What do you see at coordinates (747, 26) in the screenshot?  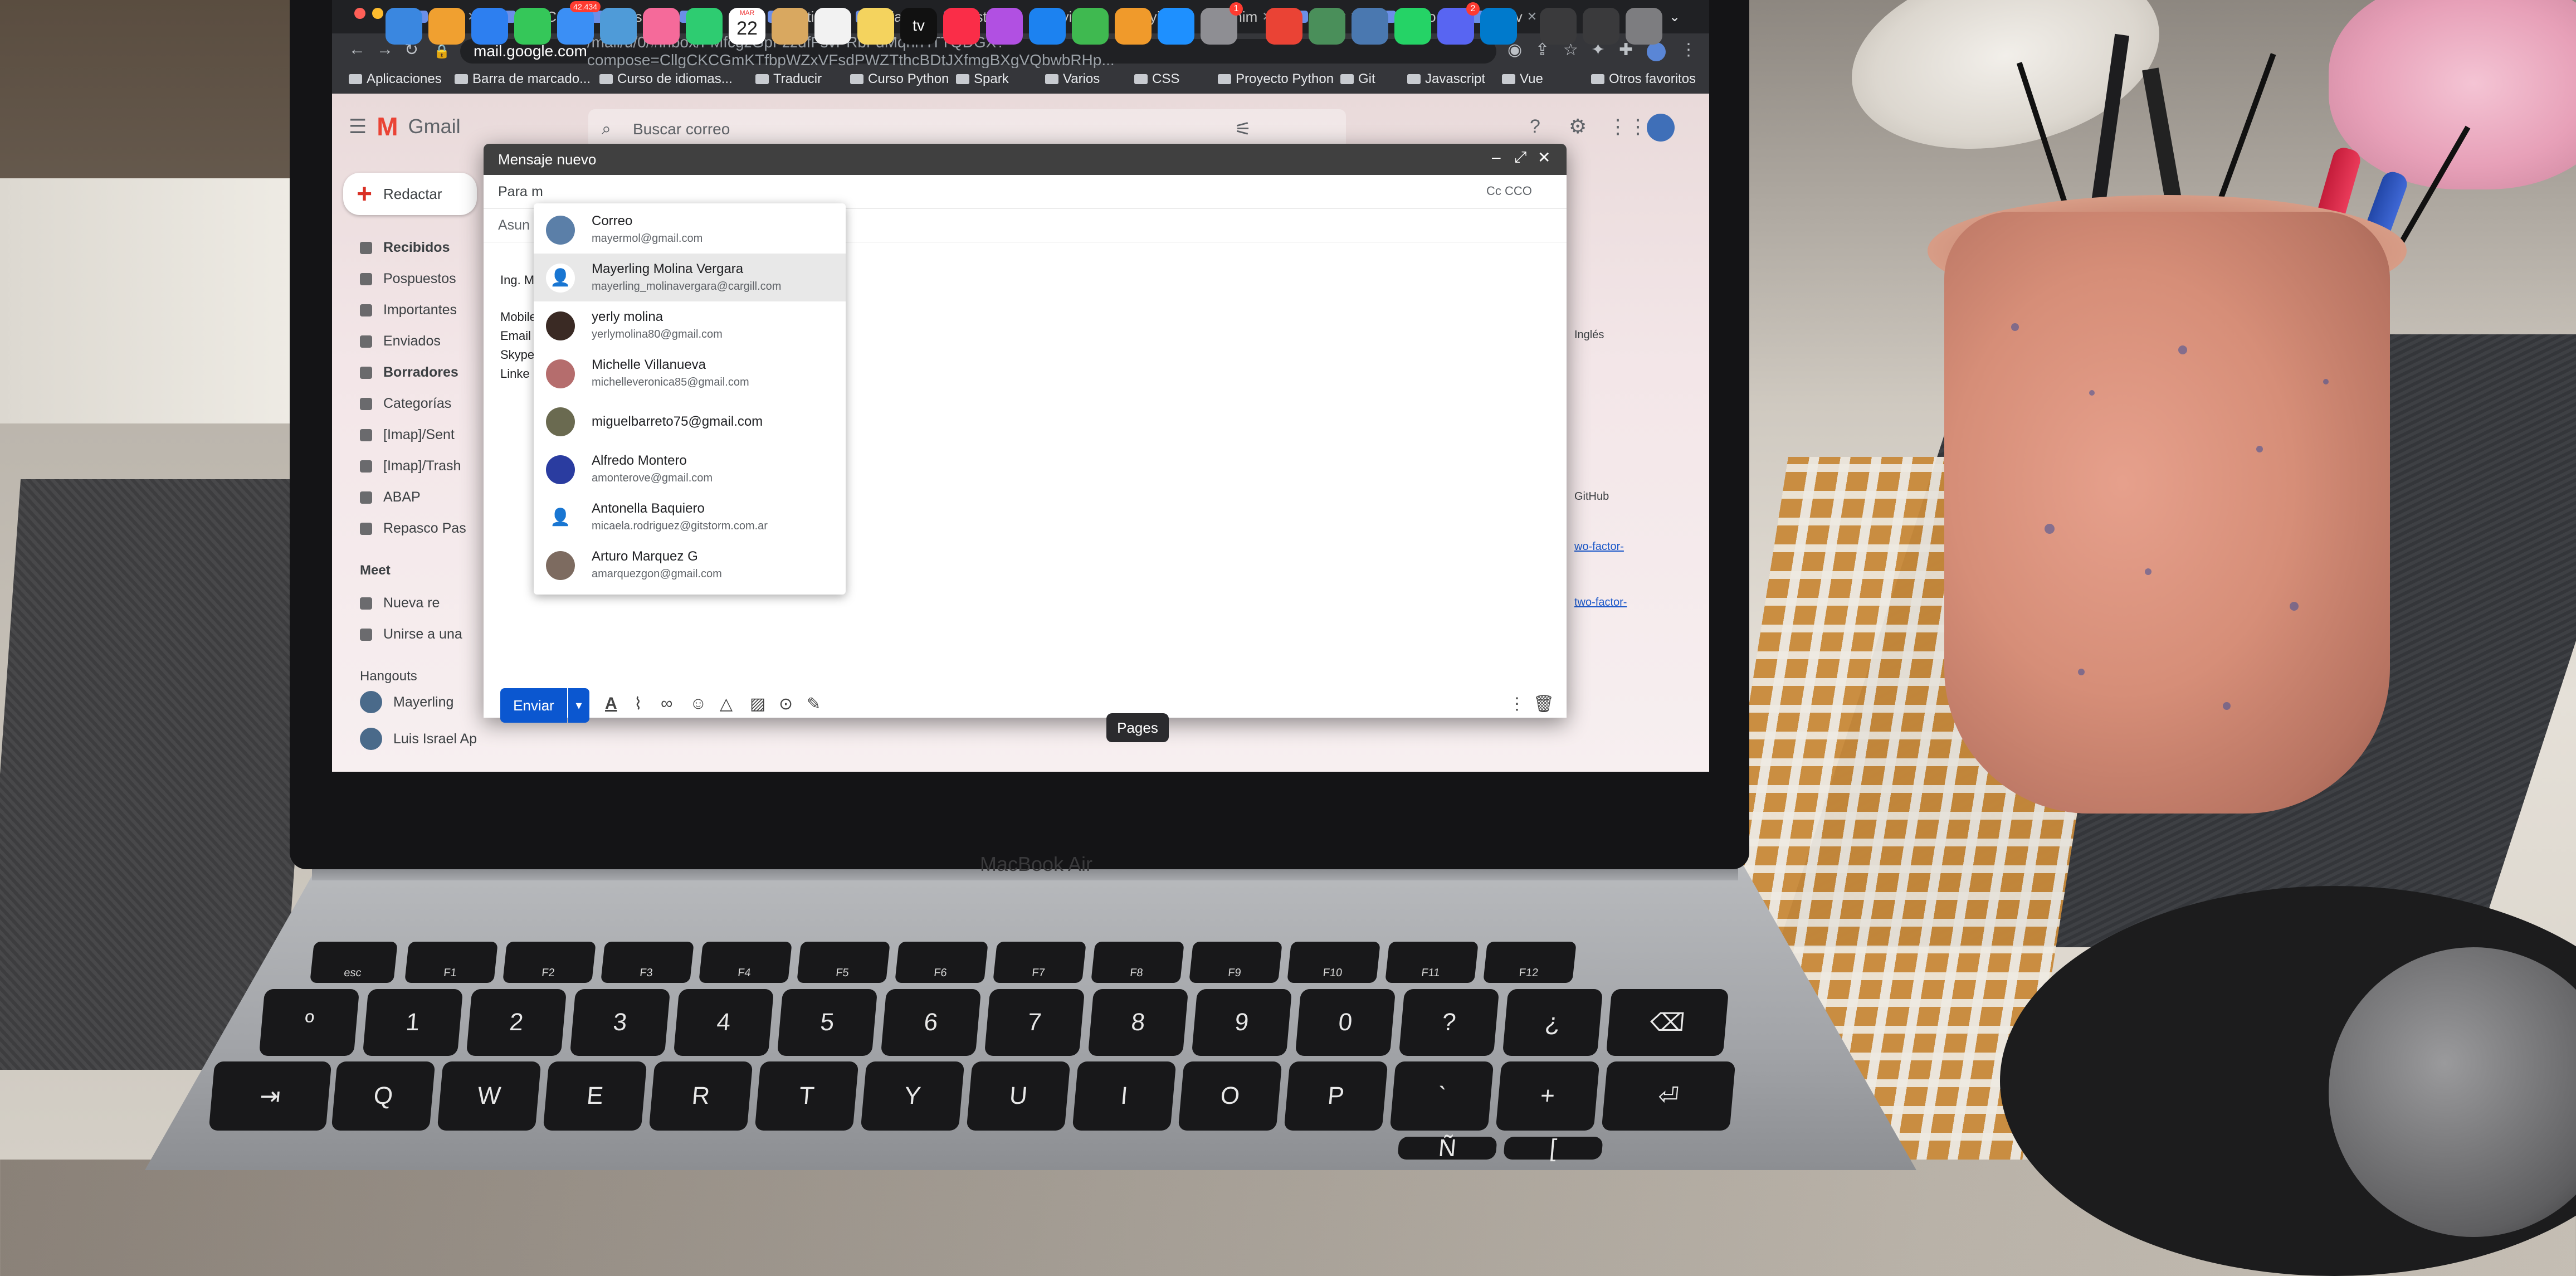 I see `calendar-icon: MAR 22` at bounding box center [747, 26].